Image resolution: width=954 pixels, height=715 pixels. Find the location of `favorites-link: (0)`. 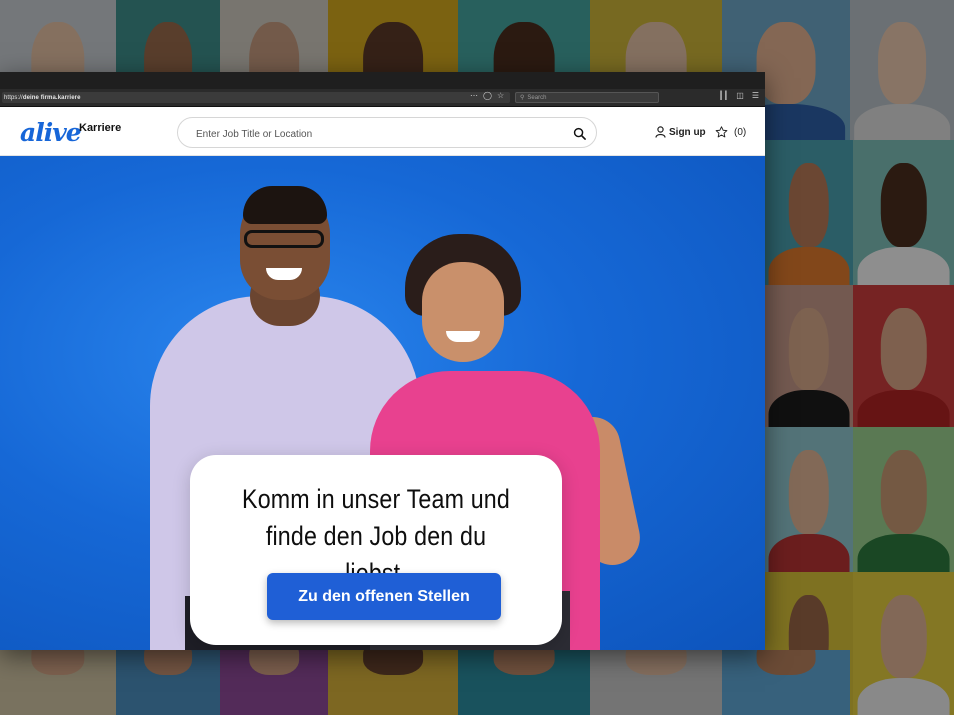

favorites-link: (0) is located at coordinates (730, 132).